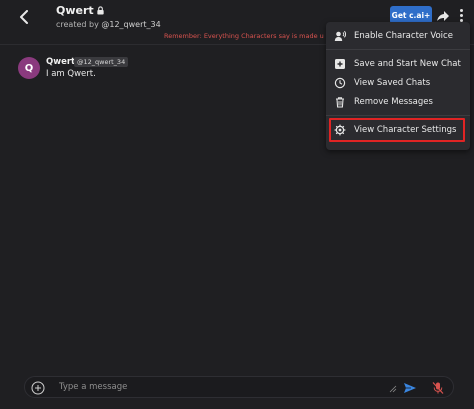 The height and width of the screenshot is (409, 474). I want to click on creator-line: created by @12_qwert_34, so click(108, 24).